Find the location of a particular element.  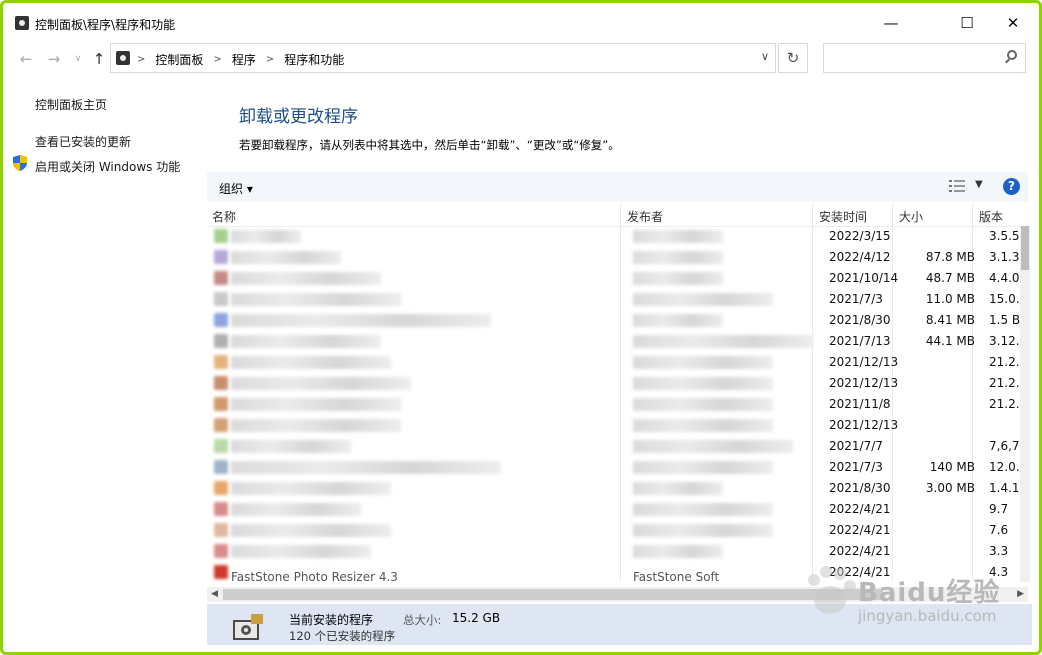

table-row: 2021/7/13 44.1 MB 3.12.1 is located at coordinates (617, 341).